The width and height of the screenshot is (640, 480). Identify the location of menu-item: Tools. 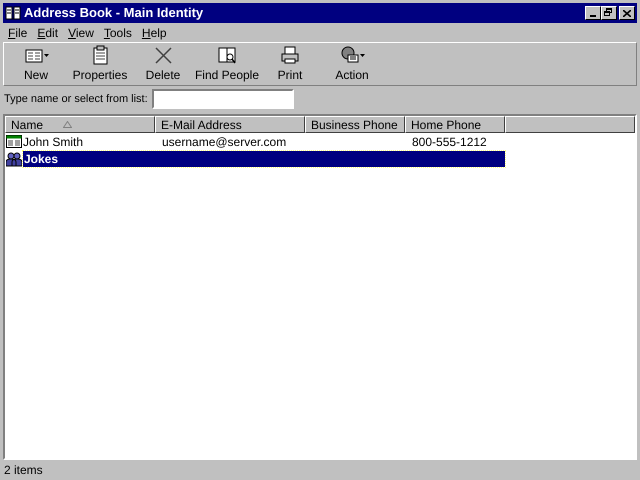
(117, 33).